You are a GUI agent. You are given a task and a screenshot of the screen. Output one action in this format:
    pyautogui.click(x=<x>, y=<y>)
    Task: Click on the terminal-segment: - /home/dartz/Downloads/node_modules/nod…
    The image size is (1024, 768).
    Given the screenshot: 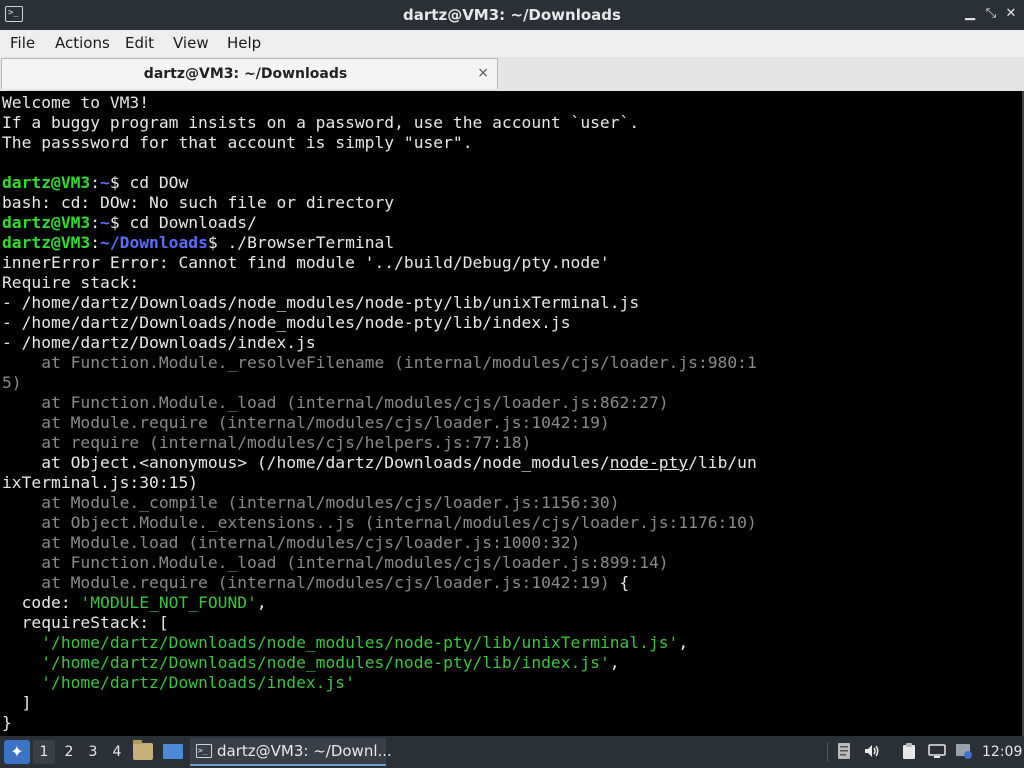 What is the action you would take?
    pyautogui.click(x=286, y=322)
    